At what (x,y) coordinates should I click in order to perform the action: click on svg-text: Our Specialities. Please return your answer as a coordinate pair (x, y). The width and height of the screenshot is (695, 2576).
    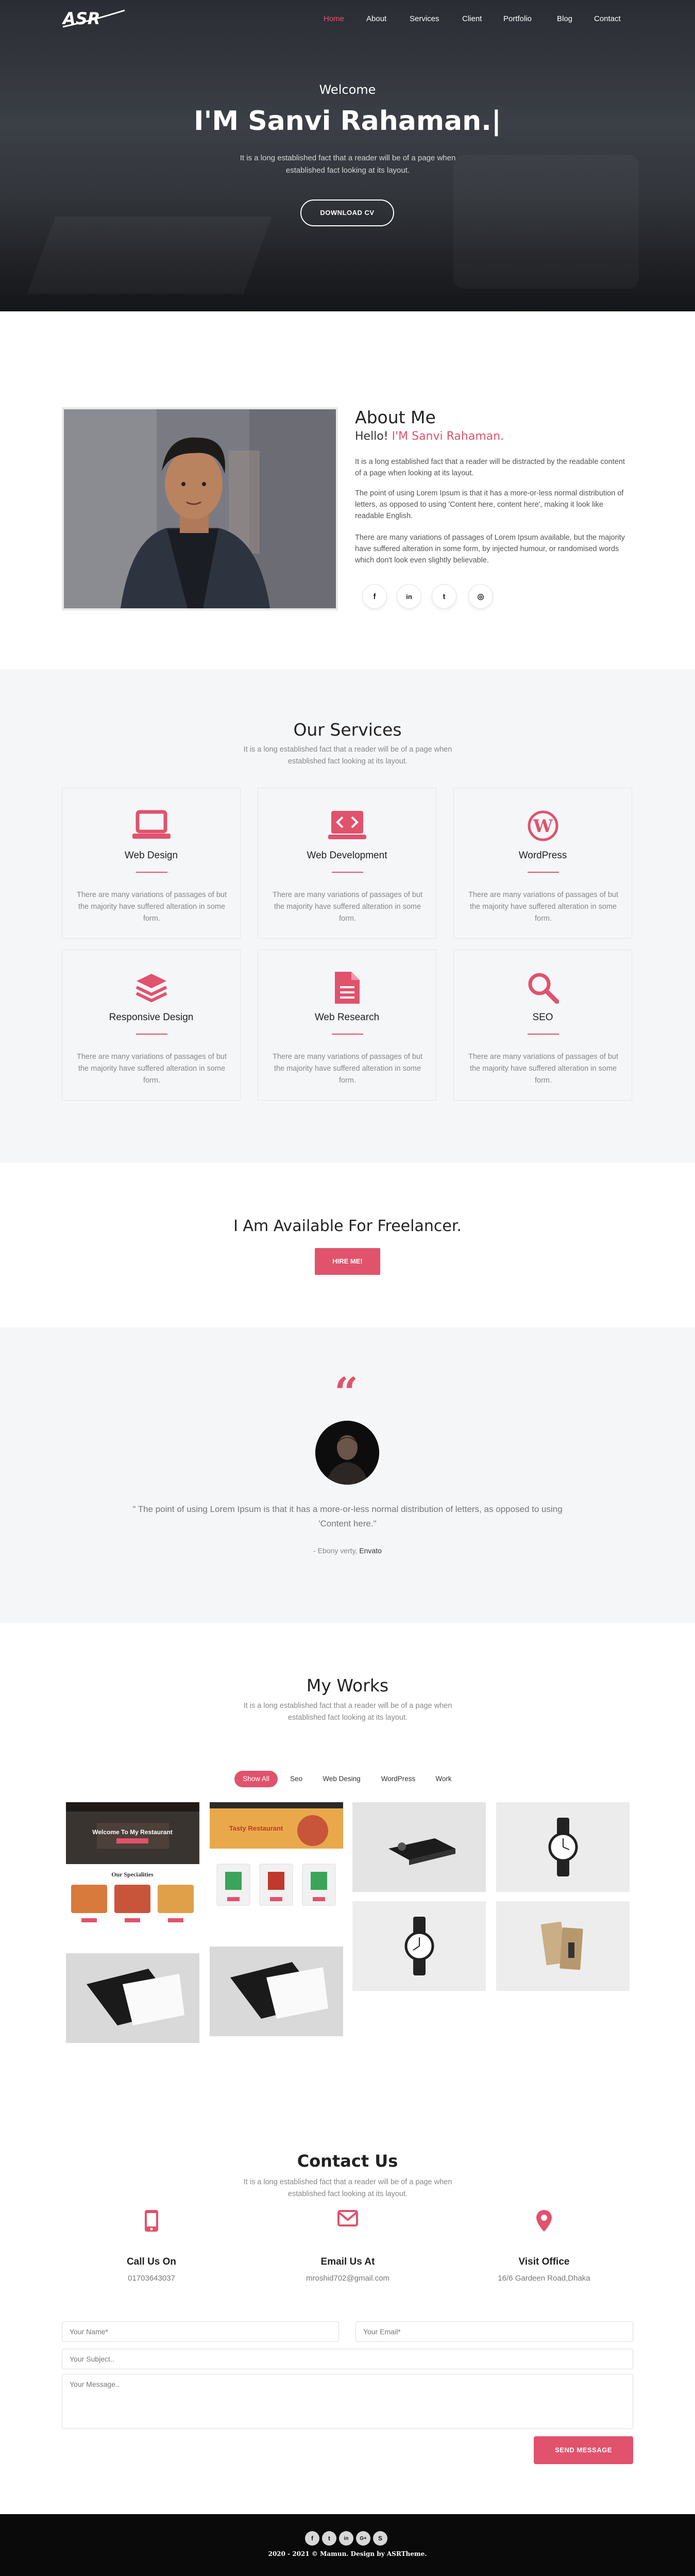
    Looking at the image, I should click on (132, 1875).